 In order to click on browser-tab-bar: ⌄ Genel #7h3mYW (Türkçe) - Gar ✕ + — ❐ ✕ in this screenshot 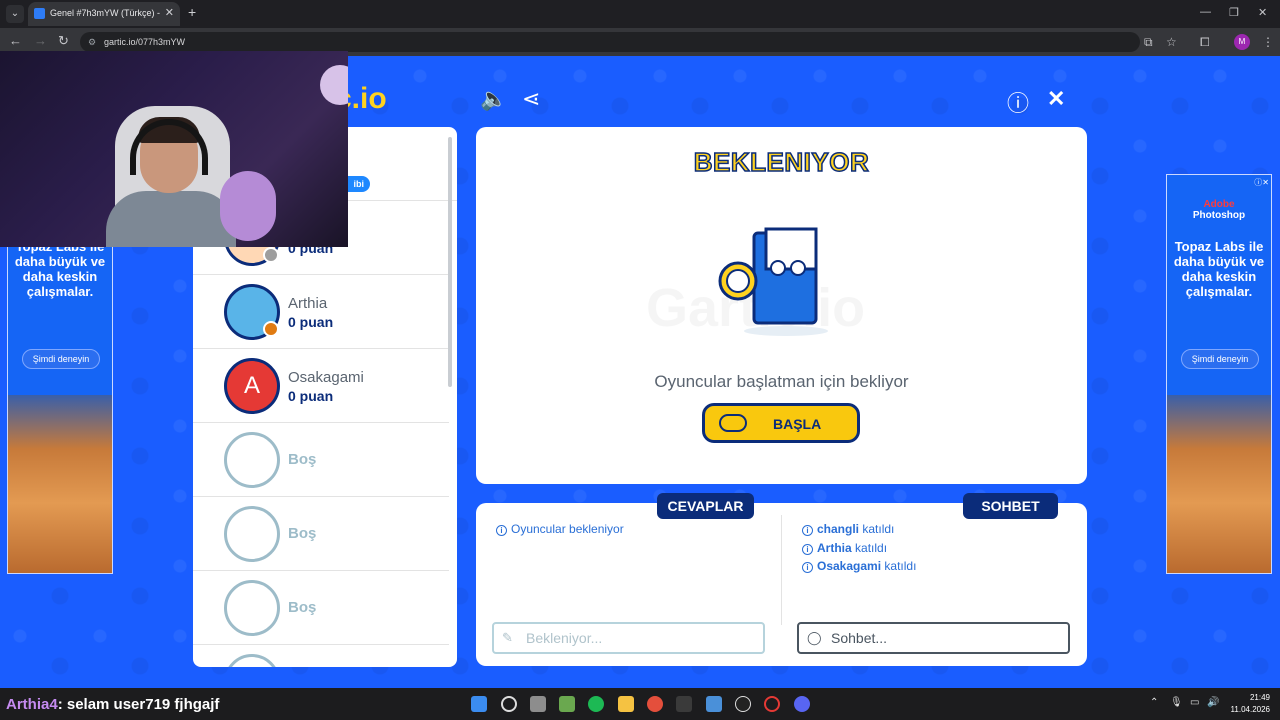, I will do `click(640, 14)`.